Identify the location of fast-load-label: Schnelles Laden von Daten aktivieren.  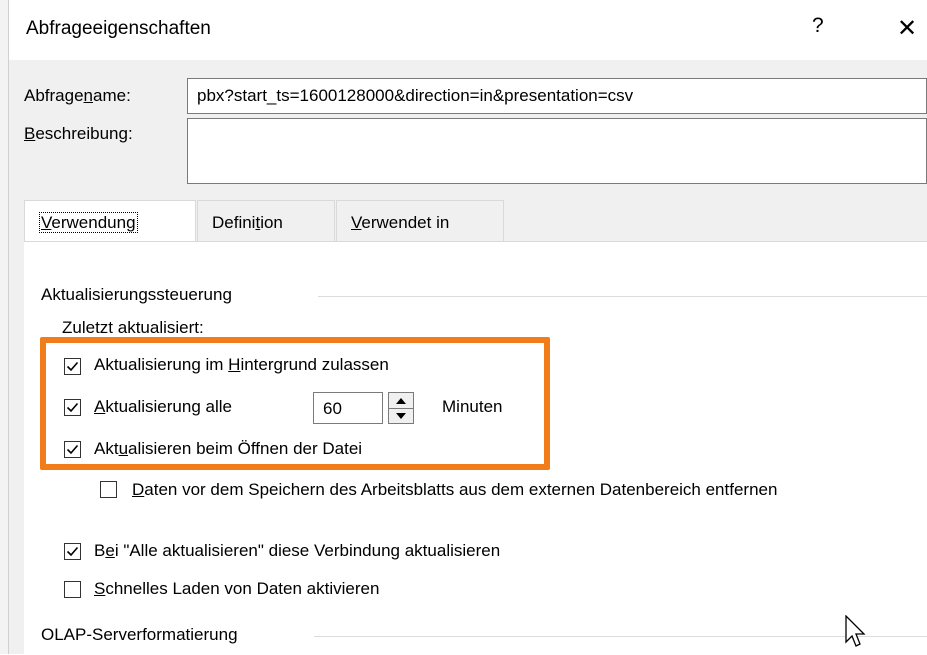
(237, 588).